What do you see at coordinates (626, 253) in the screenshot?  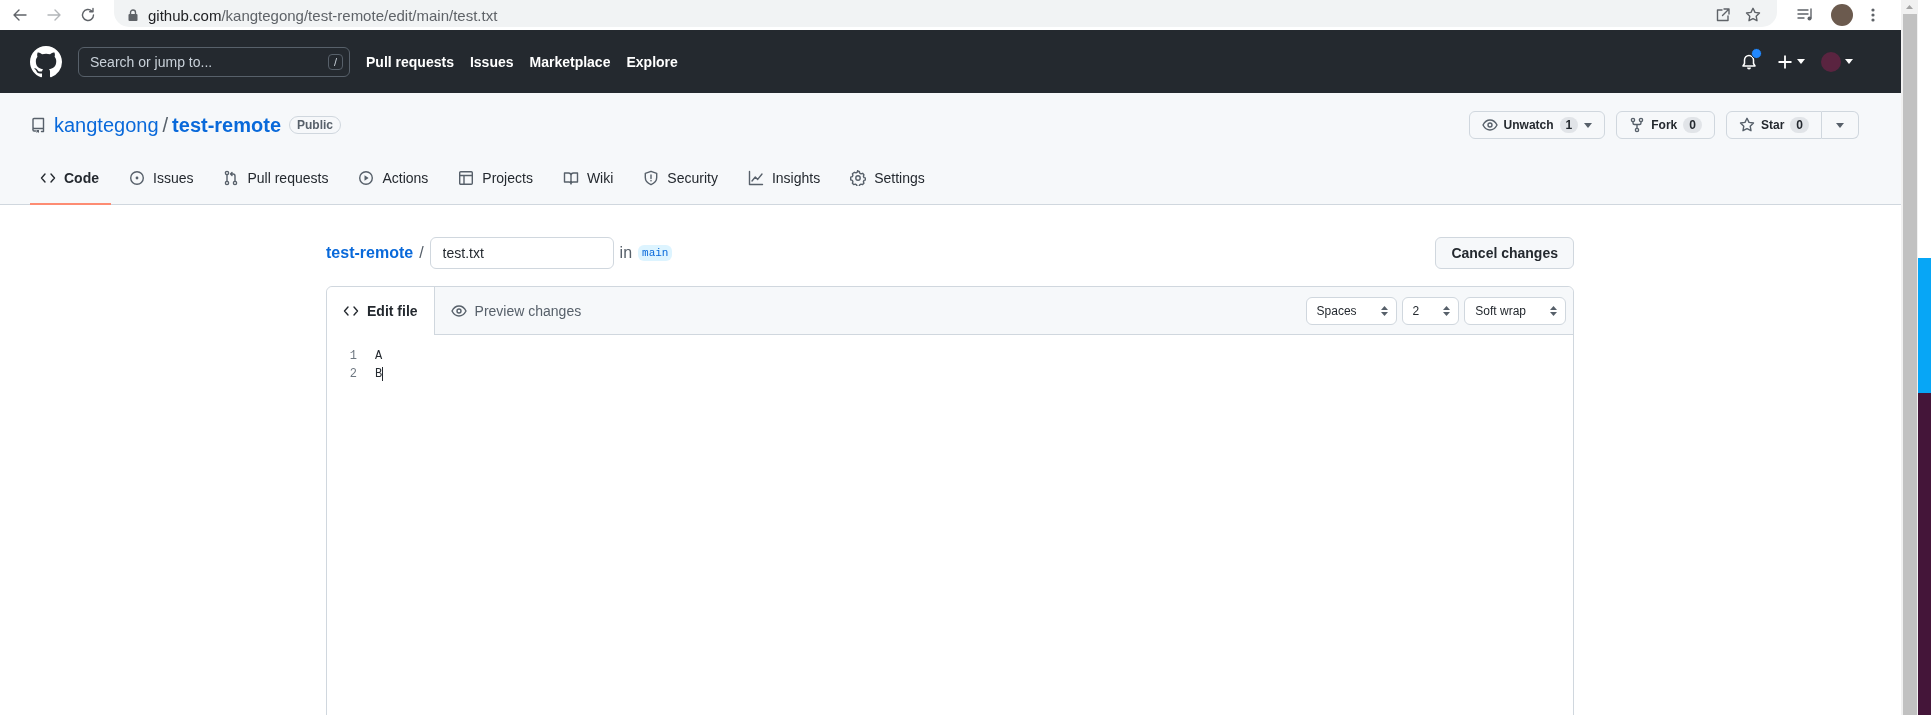 I see `branch-prefix: in` at bounding box center [626, 253].